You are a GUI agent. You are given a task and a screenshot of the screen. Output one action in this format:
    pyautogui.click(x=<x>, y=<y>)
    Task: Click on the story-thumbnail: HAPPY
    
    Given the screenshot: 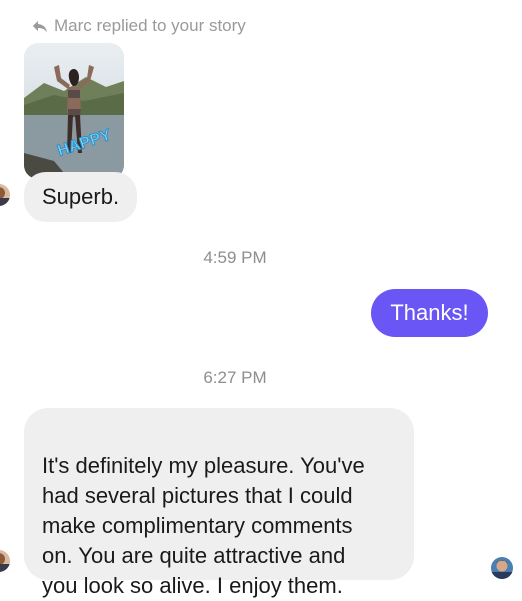 What is the action you would take?
    pyautogui.click(x=74, y=111)
    